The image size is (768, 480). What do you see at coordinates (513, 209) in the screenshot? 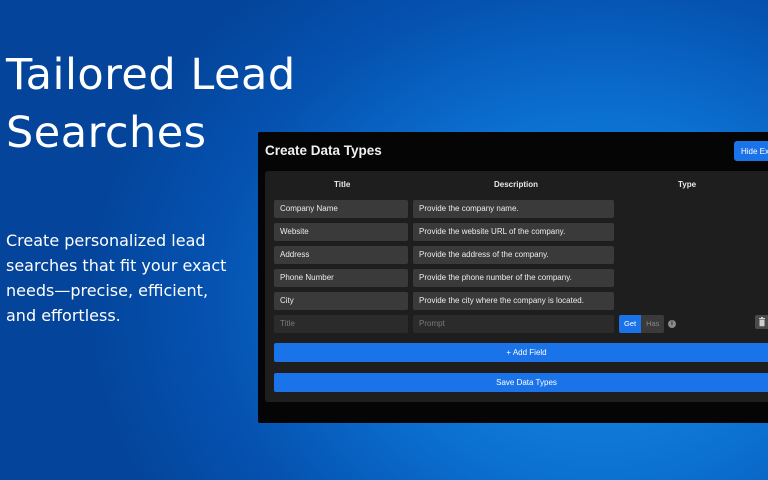
I see `row-description-field: Provide the company name.` at bounding box center [513, 209].